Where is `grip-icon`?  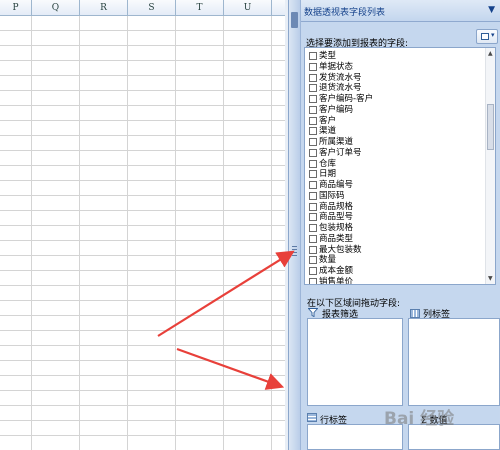
grip-icon is located at coordinates (294, 20).